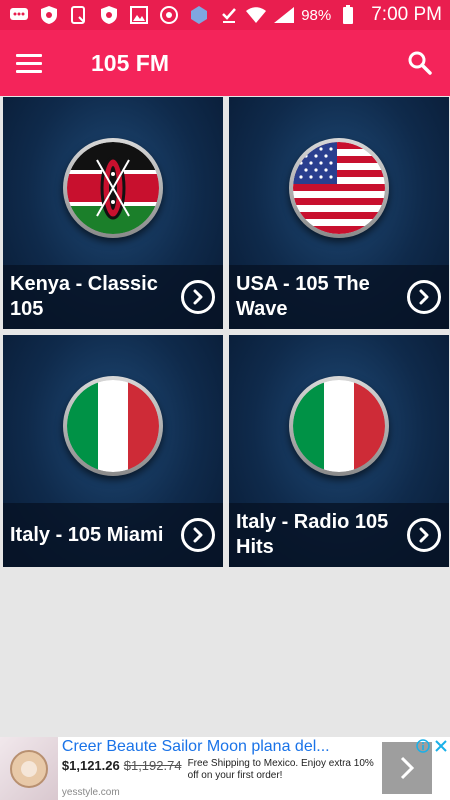 This screenshot has width=450, height=800. Describe the element at coordinates (139, 15) in the screenshot. I see `gallery-icon` at that location.